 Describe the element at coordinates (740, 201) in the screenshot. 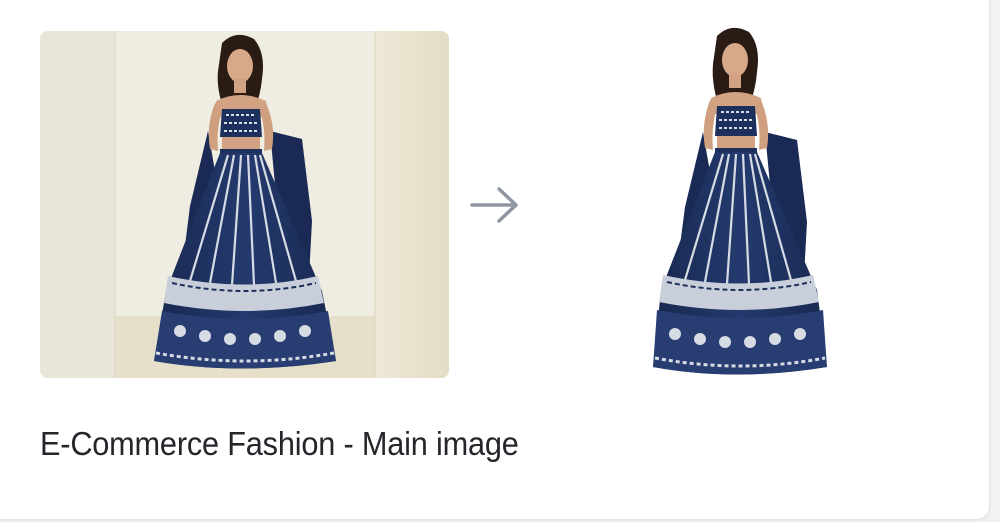

I see `model-figure-after` at that location.